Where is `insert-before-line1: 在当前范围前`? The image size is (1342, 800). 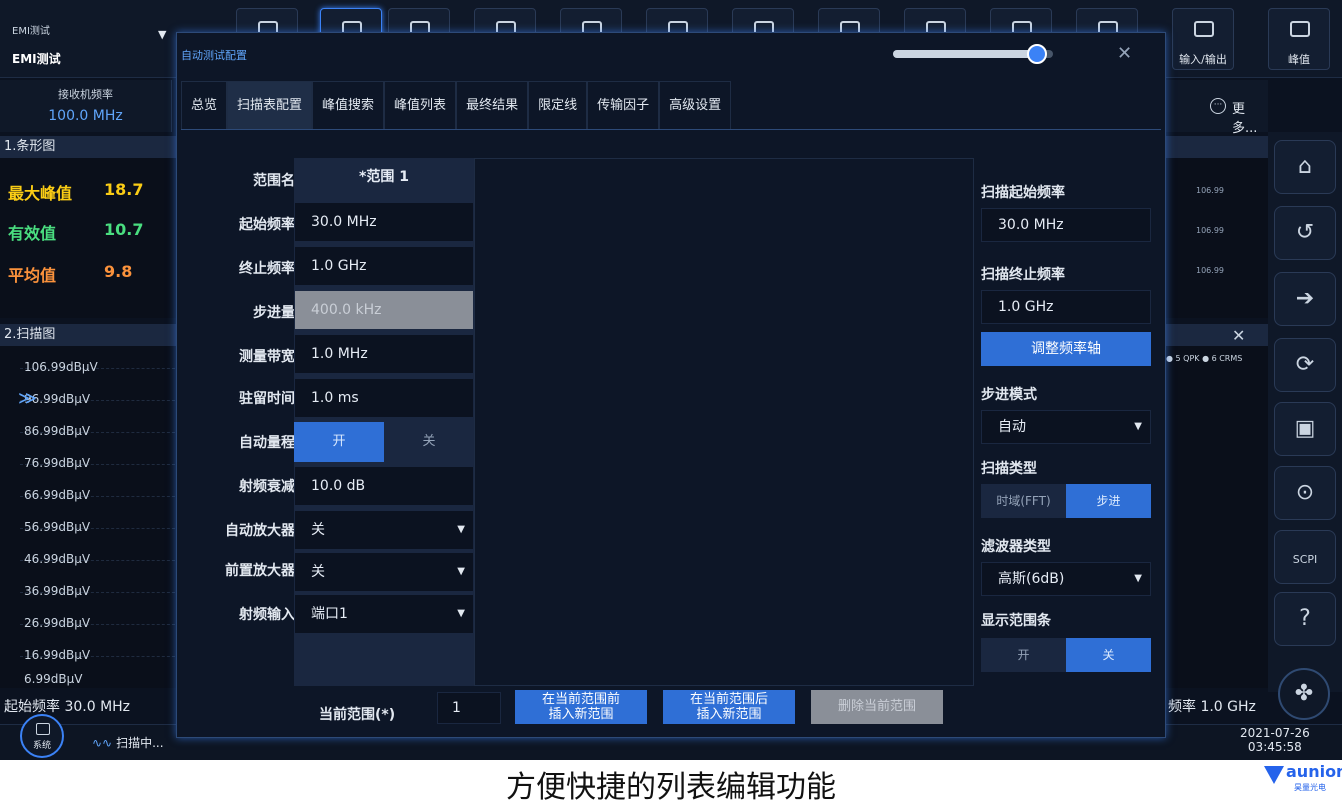
insert-before-line1: 在当前范围前 is located at coordinates (580, 699).